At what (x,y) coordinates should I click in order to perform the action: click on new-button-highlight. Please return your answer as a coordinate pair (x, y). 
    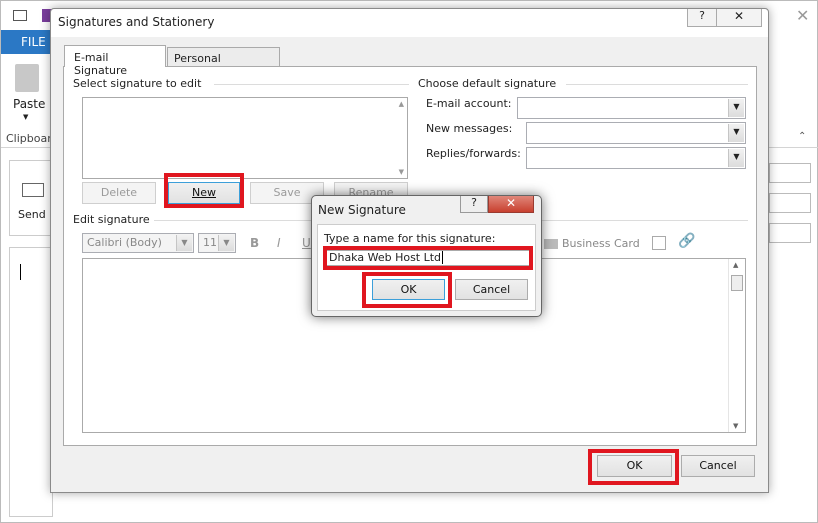
    Looking at the image, I should click on (204, 190).